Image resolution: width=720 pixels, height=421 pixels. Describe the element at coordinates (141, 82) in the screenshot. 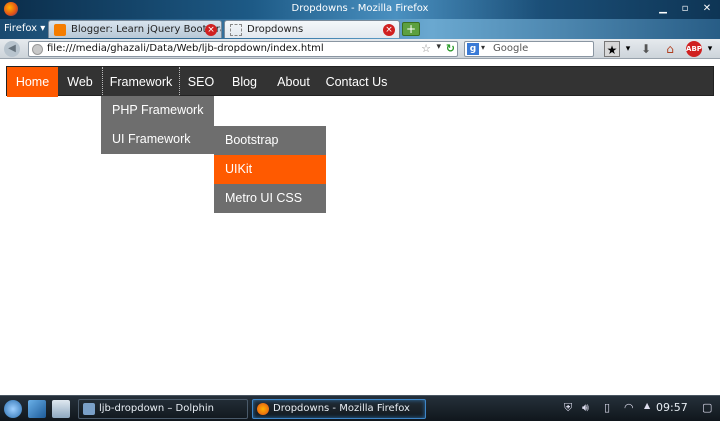

I see `menu-item-framework: Framework` at that location.